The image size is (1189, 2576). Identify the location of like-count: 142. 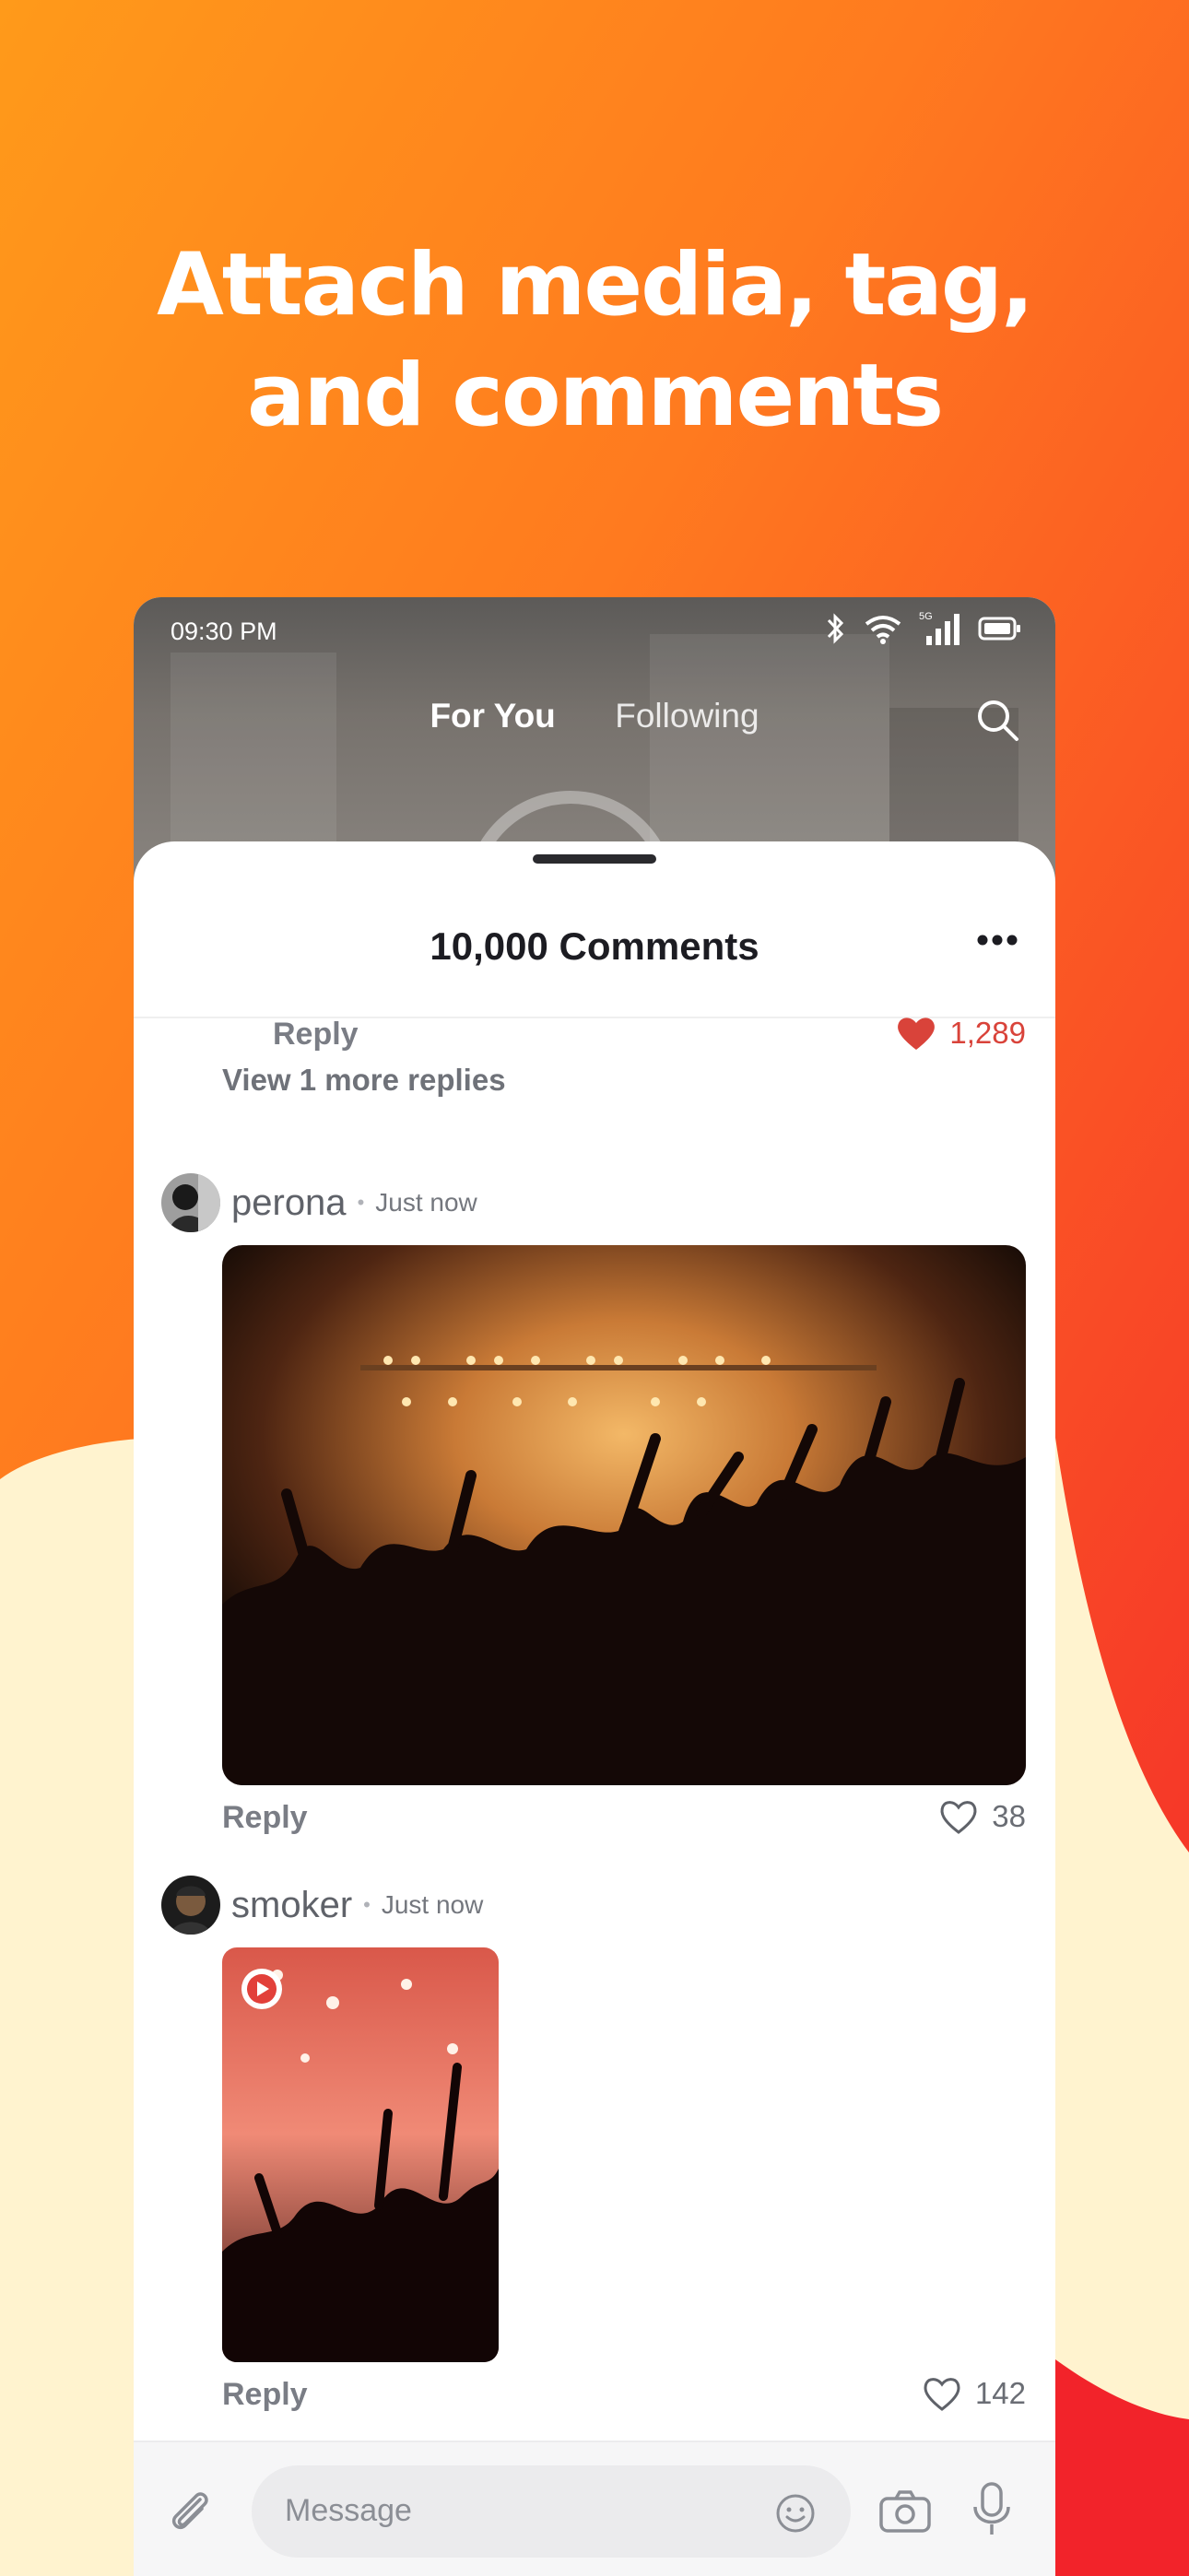
(1000, 2393).